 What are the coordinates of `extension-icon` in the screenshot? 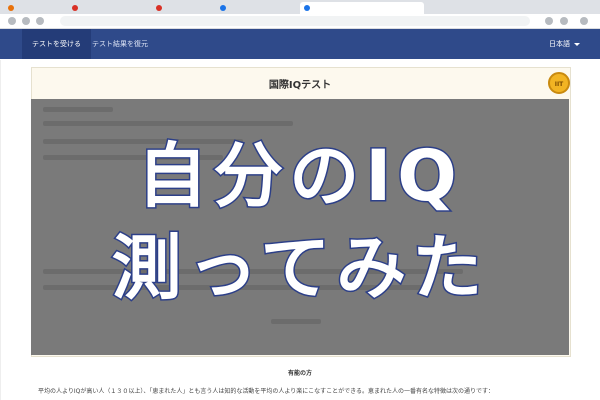 It's located at (549, 21).